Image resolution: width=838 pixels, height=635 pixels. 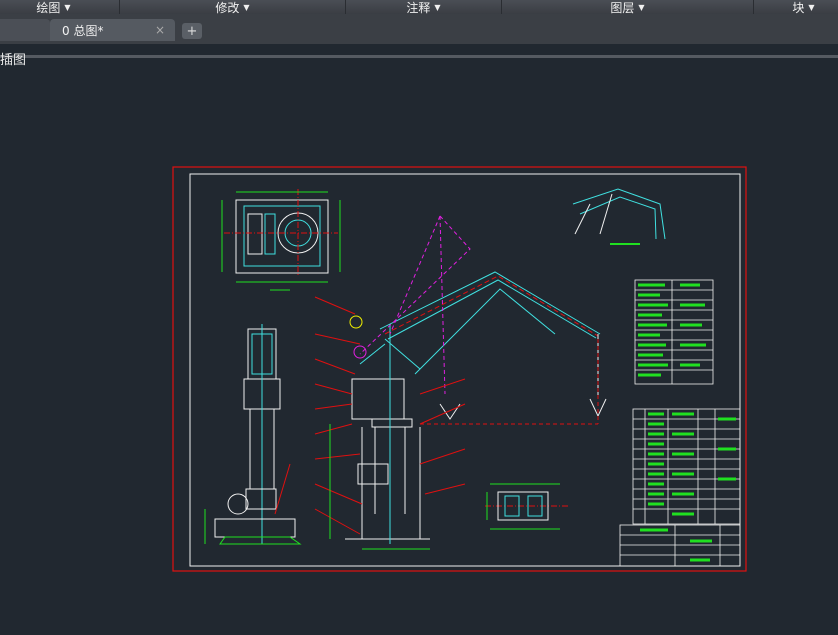 I want to click on shaft-detail-view, so click(x=527, y=506).